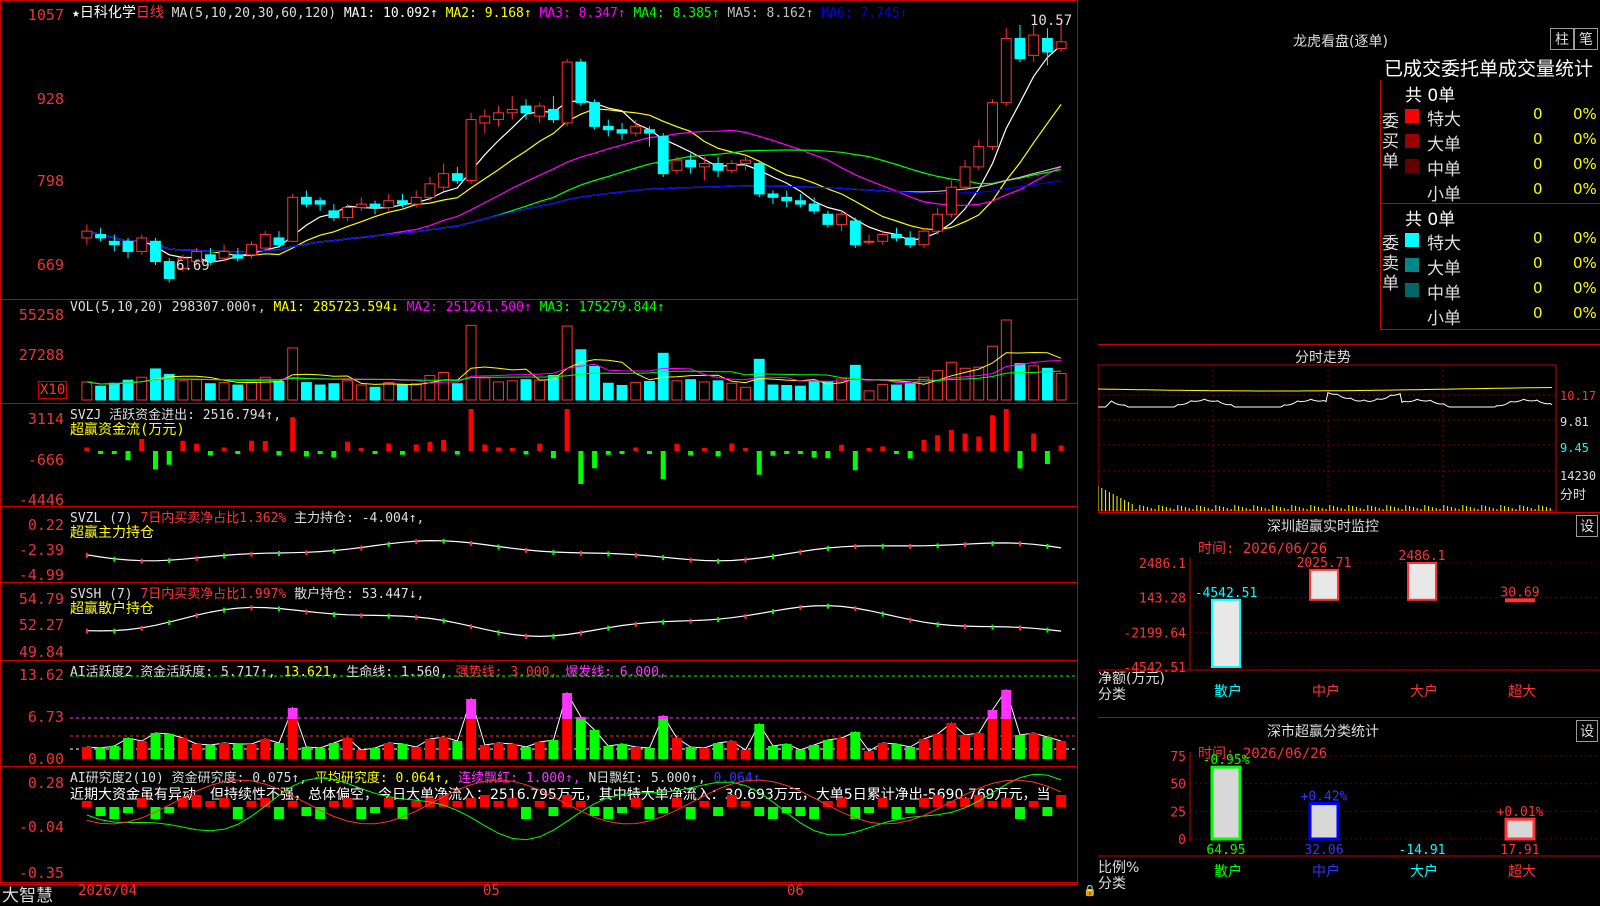 The width and height of the screenshot is (1600, 906). Describe the element at coordinates (1444, 269) in the screenshot. I see `row-name: 大单` at that location.